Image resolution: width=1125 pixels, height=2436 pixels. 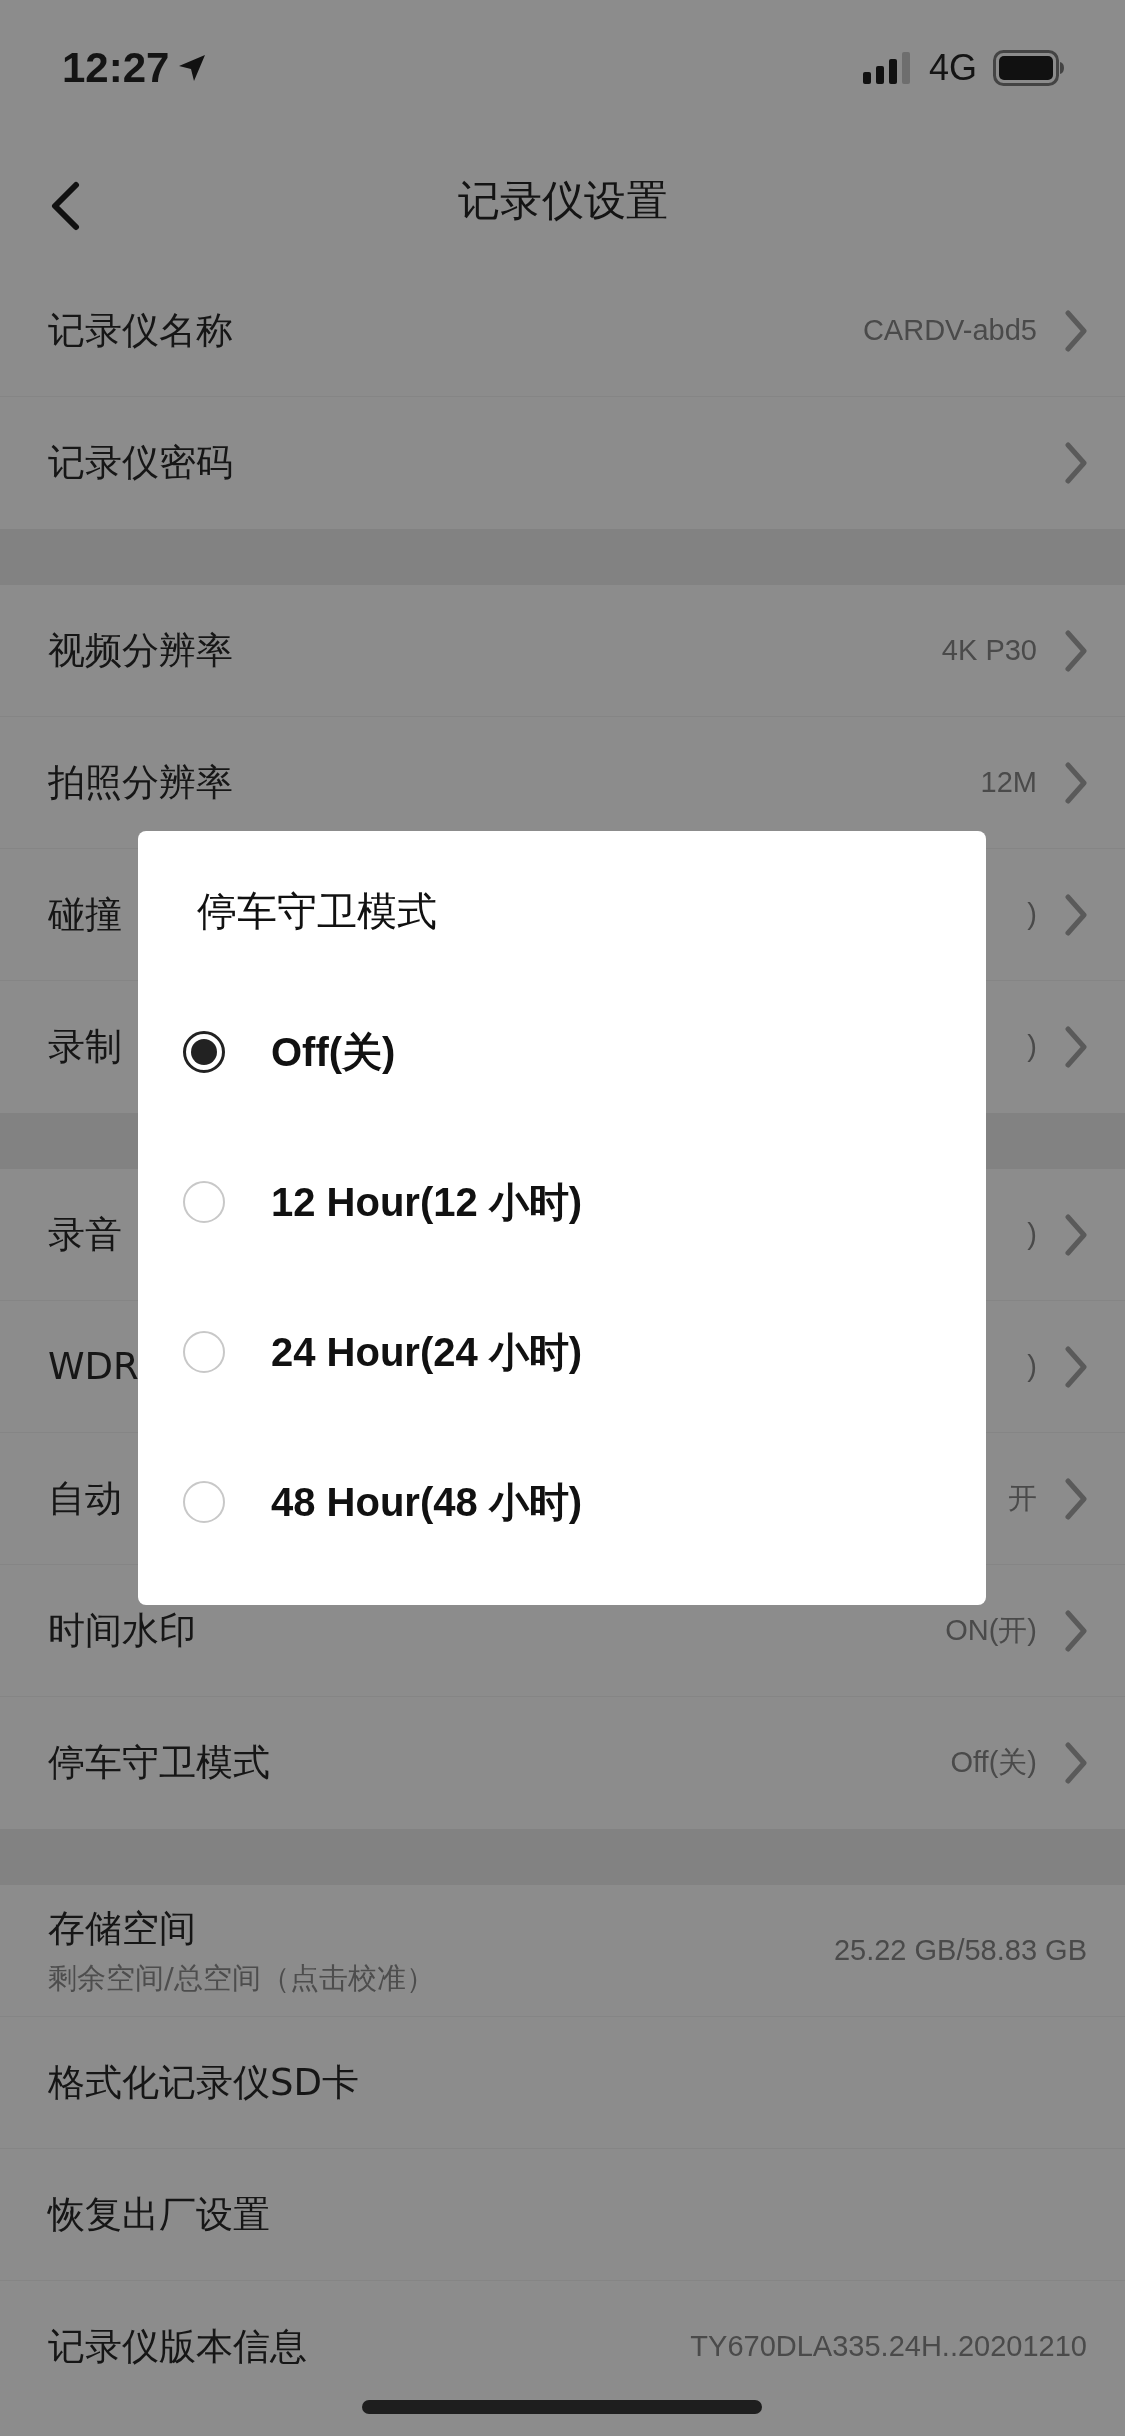 What do you see at coordinates (203, 2082) in the screenshot?
I see `row-label: 格式化记录仪SD卡` at bounding box center [203, 2082].